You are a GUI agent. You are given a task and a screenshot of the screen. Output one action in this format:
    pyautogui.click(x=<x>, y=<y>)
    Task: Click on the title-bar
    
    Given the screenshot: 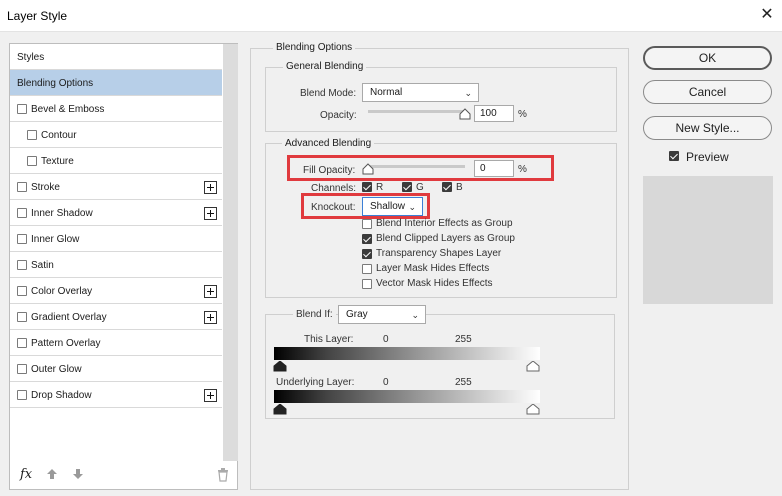 What is the action you would take?
    pyautogui.click(x=391, y=16)
    